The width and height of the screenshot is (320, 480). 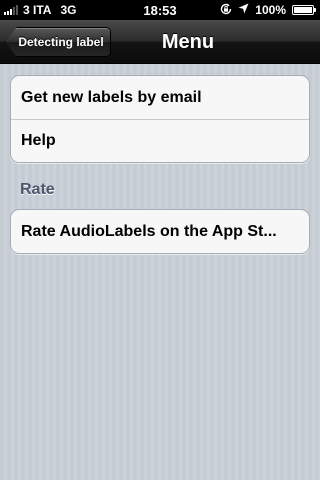 What do you see at coordinates (61, 42) in the screenshot?
I see `back-button-label: Detecting label` at bounding box center [61, 42].